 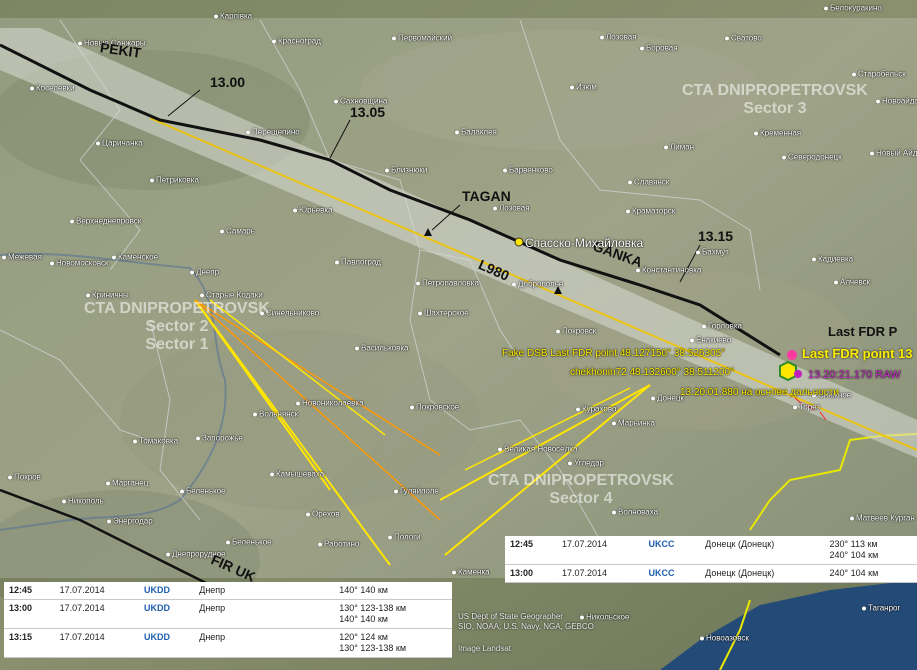 I want to click on town-label: Алчевск, so click(x=852, y=282).